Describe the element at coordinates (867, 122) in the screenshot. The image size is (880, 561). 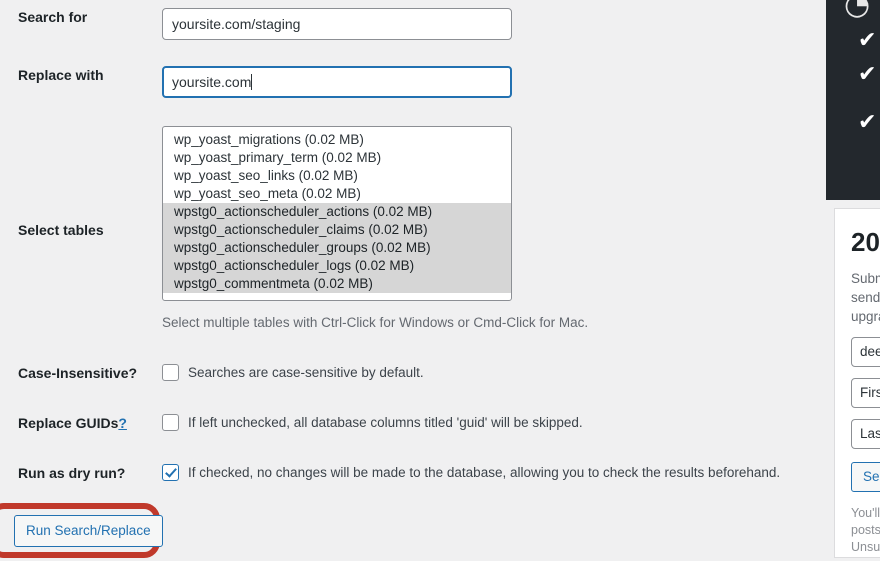
I see `rail-check-icon-3: ✔` at that location.